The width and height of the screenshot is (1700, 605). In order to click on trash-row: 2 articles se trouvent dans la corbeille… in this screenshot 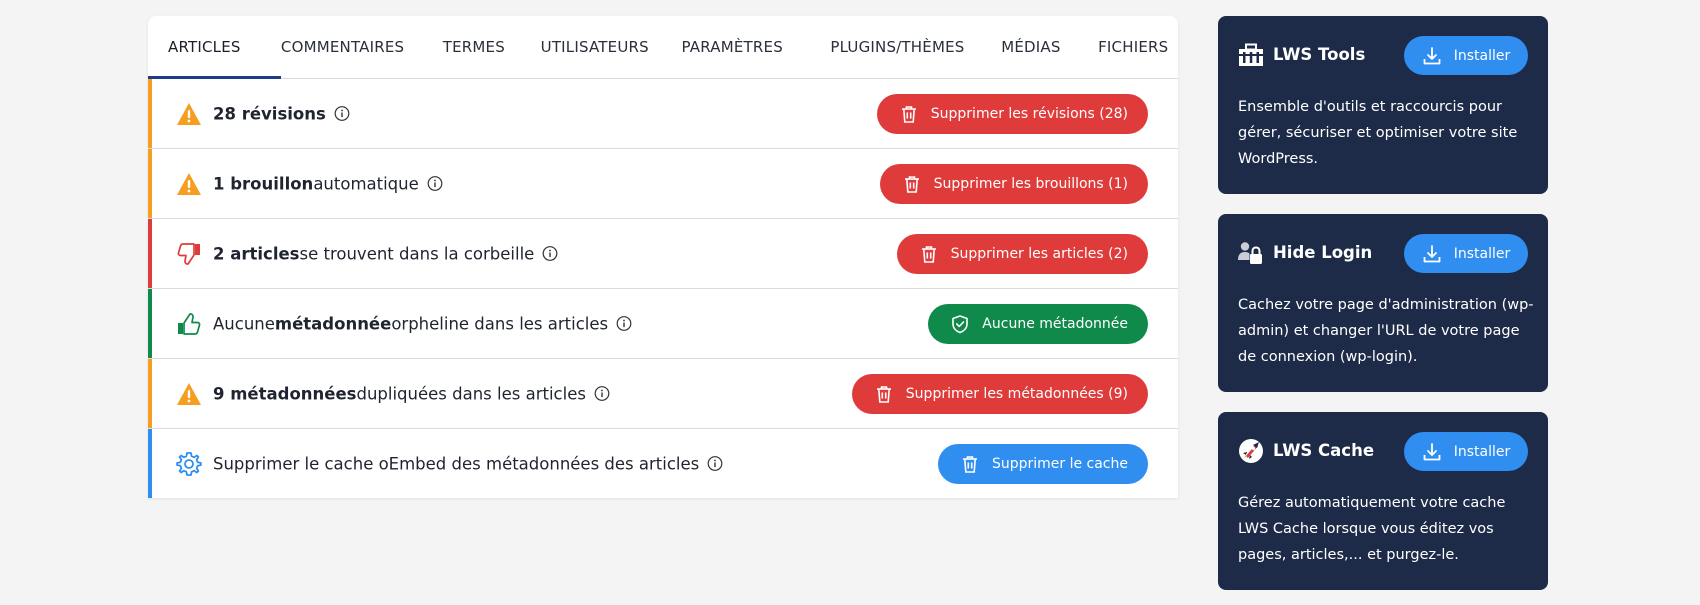, I will do `click(663, 254)`.